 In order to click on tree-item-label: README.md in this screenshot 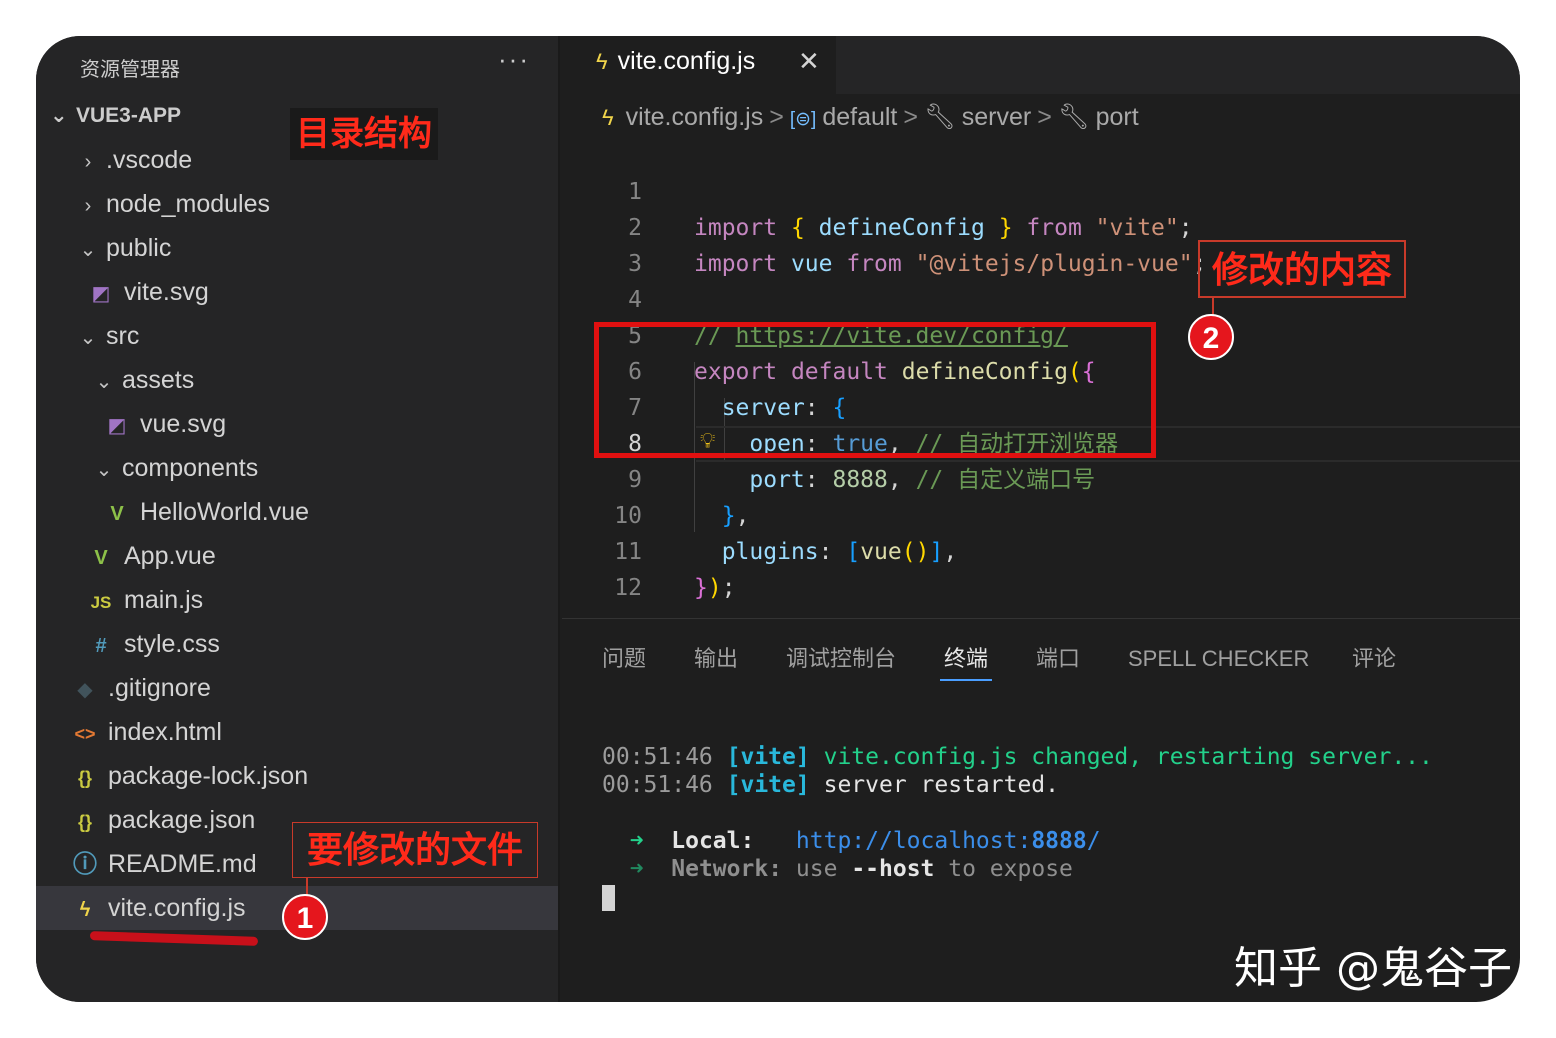, I will do `click(182, 864)`.